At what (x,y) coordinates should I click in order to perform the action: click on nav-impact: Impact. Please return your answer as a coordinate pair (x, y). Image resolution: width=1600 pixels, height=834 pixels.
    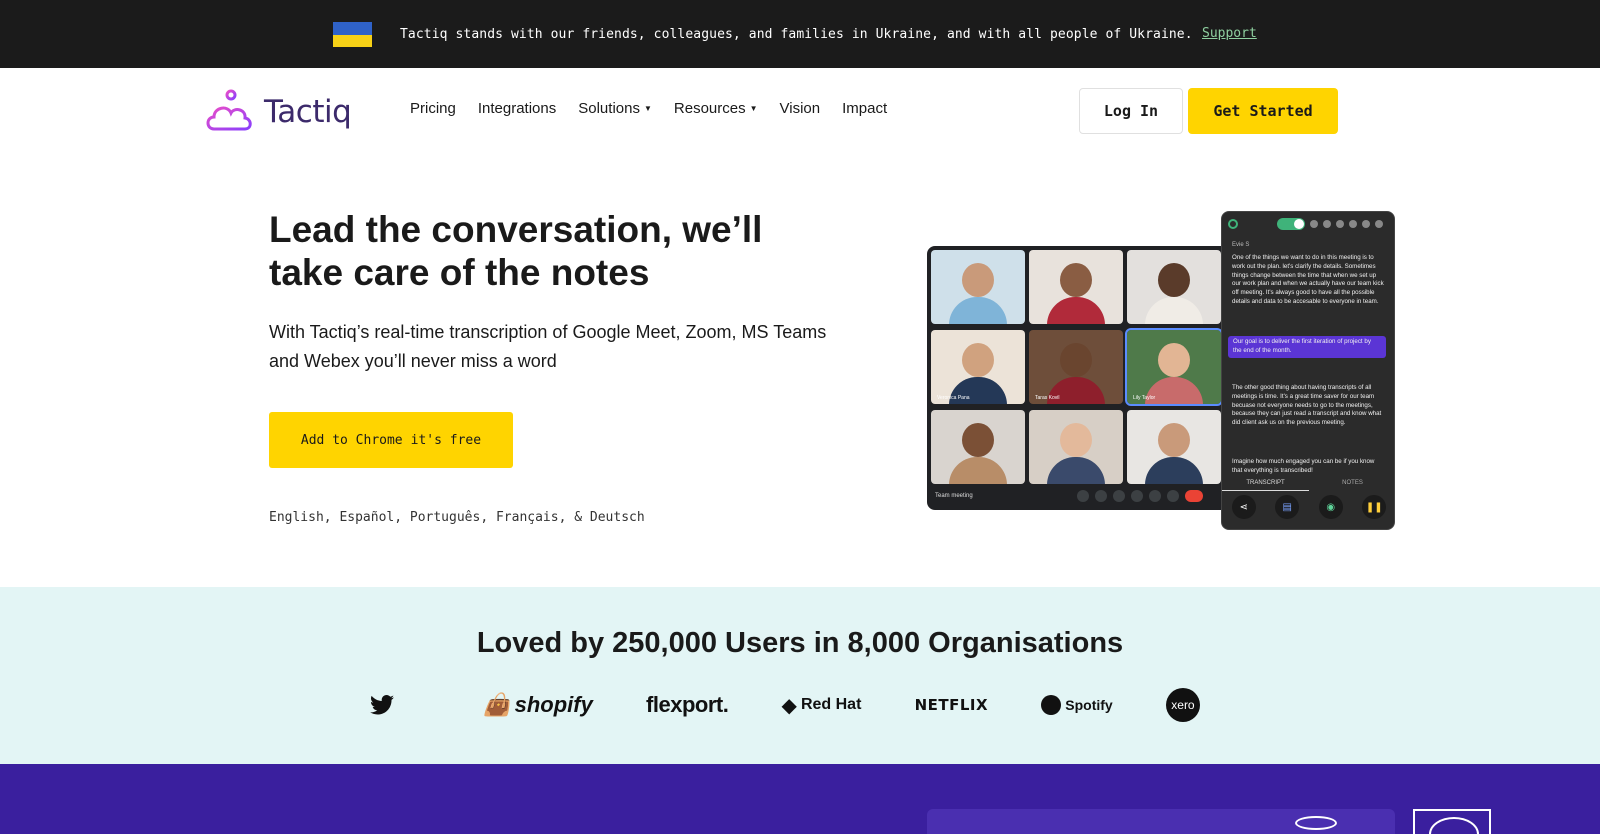
    Looking at the image, I should click on (864, 108).